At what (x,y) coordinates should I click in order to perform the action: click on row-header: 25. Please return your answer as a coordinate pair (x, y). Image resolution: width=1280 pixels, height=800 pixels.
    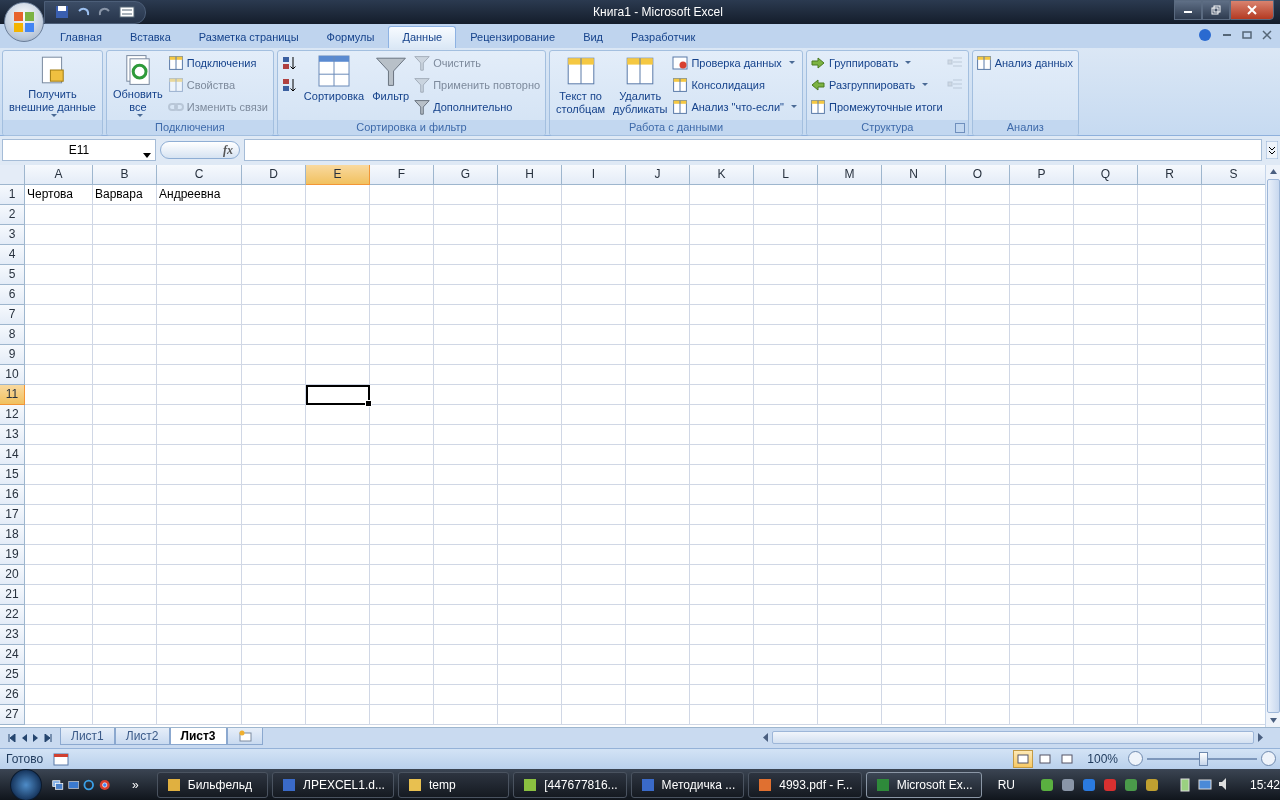
    Looking at the image, I should click on (12, 674).